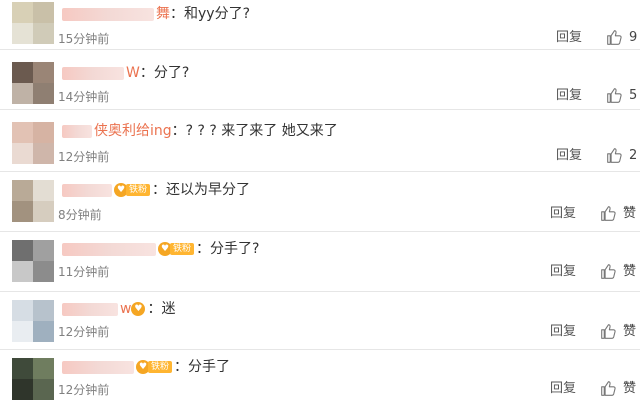 The width and height of the screenshot is (640, 411). I want to click on comment-row: w ♥ ： 迷 12分钟前 回复 赞, so click(320, 321).